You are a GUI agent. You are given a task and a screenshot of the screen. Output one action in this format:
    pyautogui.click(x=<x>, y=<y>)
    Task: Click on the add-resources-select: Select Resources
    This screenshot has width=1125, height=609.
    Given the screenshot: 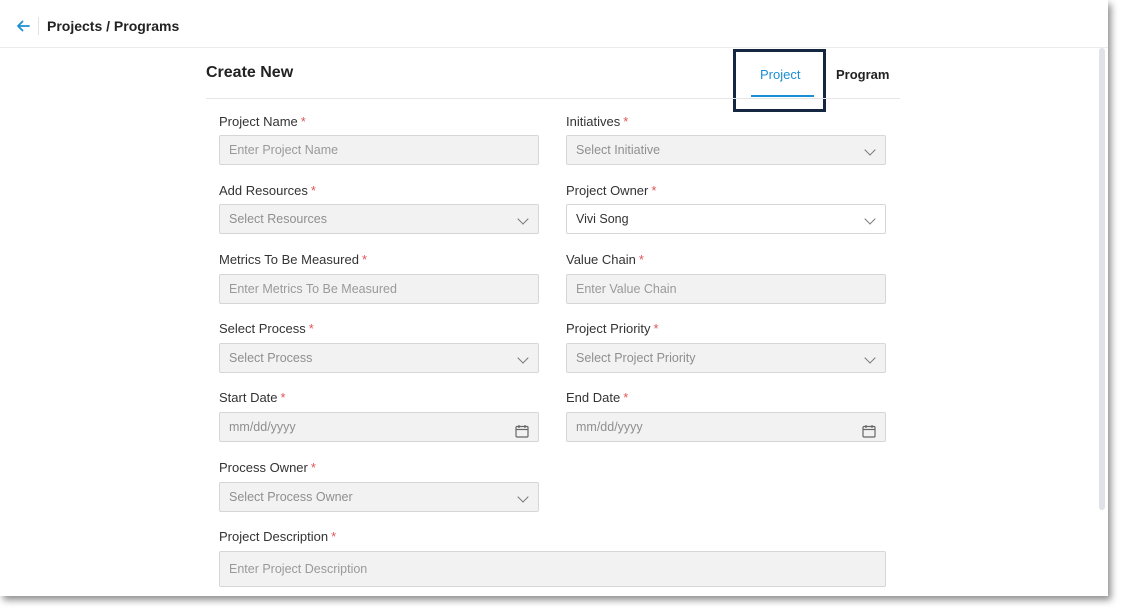 What is the action you would take?
    pyautogui.click(x=379, y=219)
    